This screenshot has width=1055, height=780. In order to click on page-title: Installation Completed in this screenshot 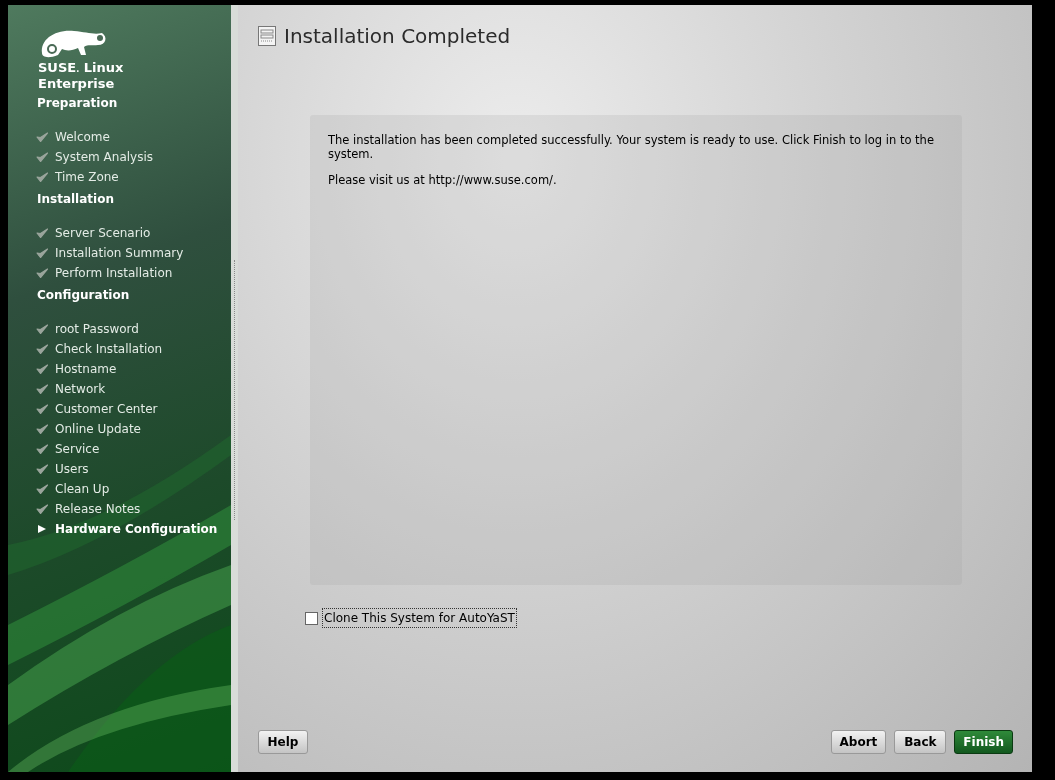, I will do `click(397, 36)`.